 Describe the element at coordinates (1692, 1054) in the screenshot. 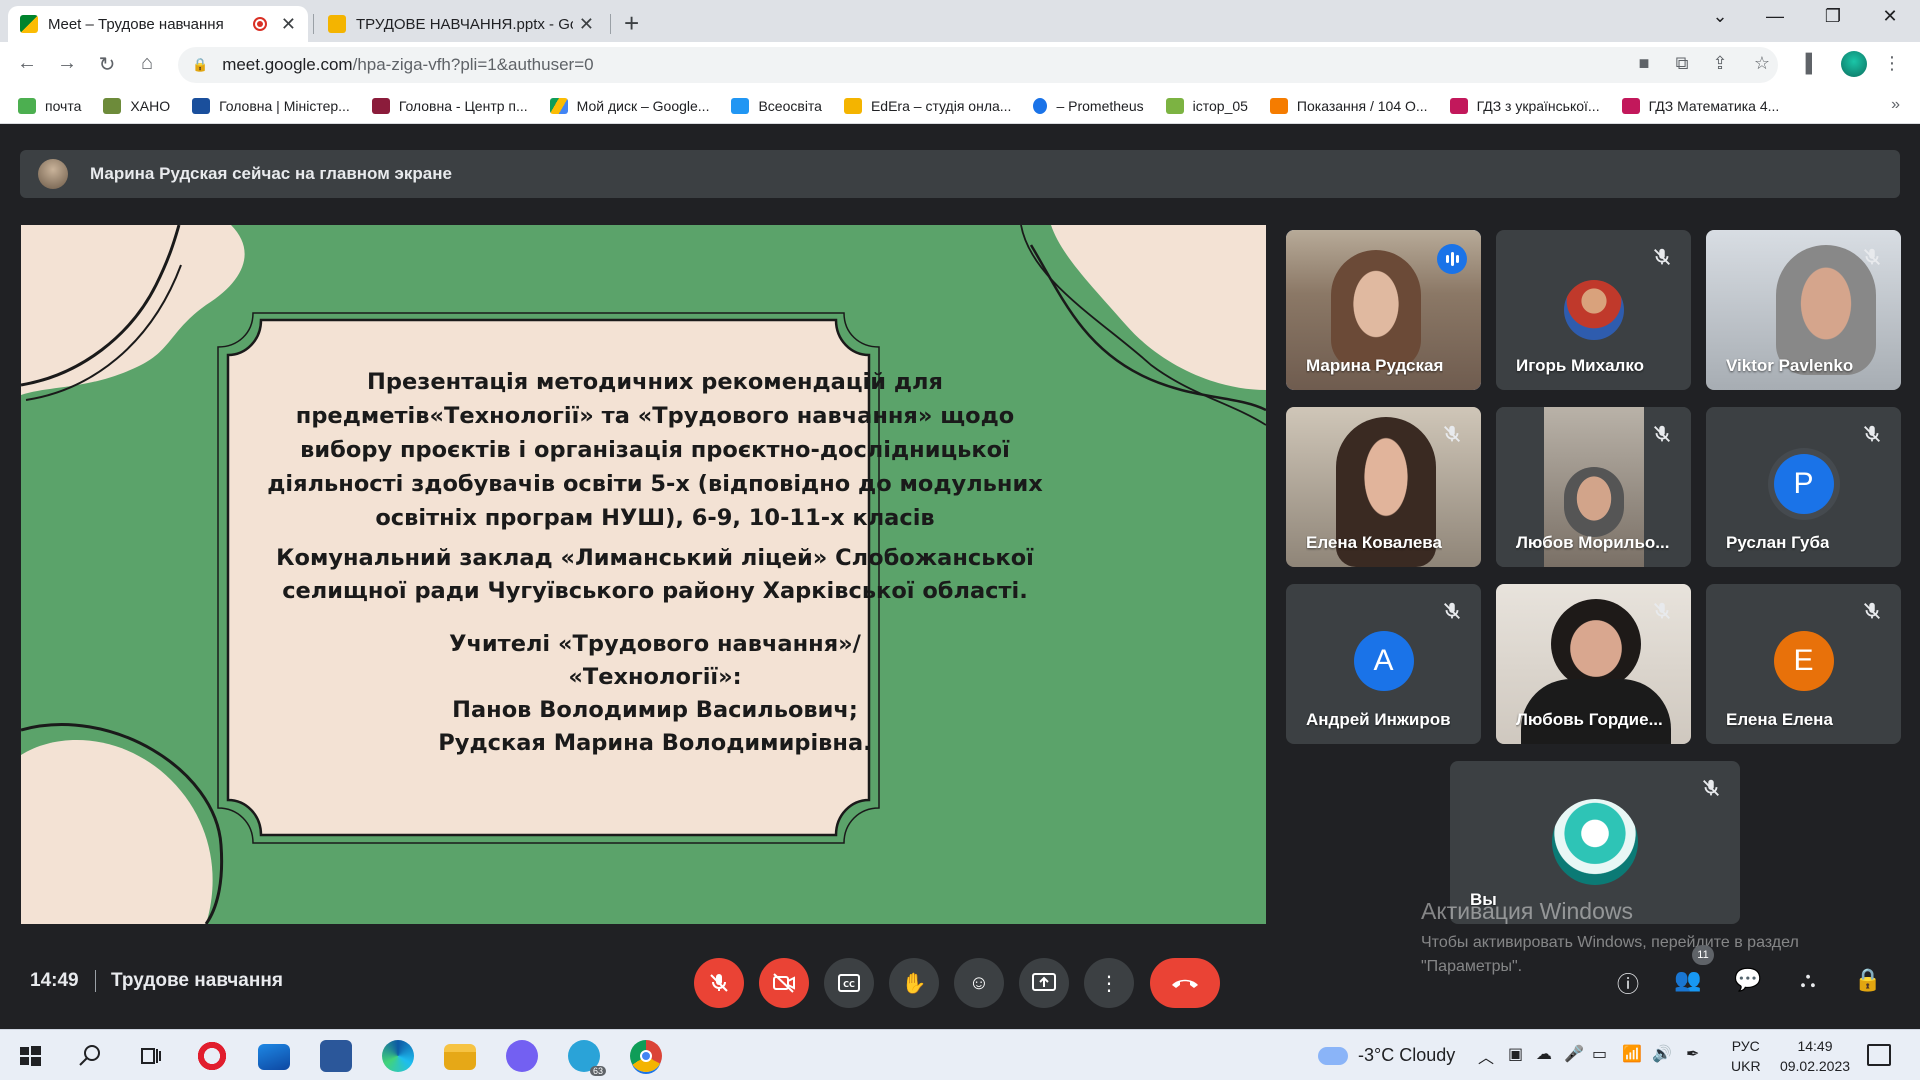

I see `pen-icon: ✒` at that location.